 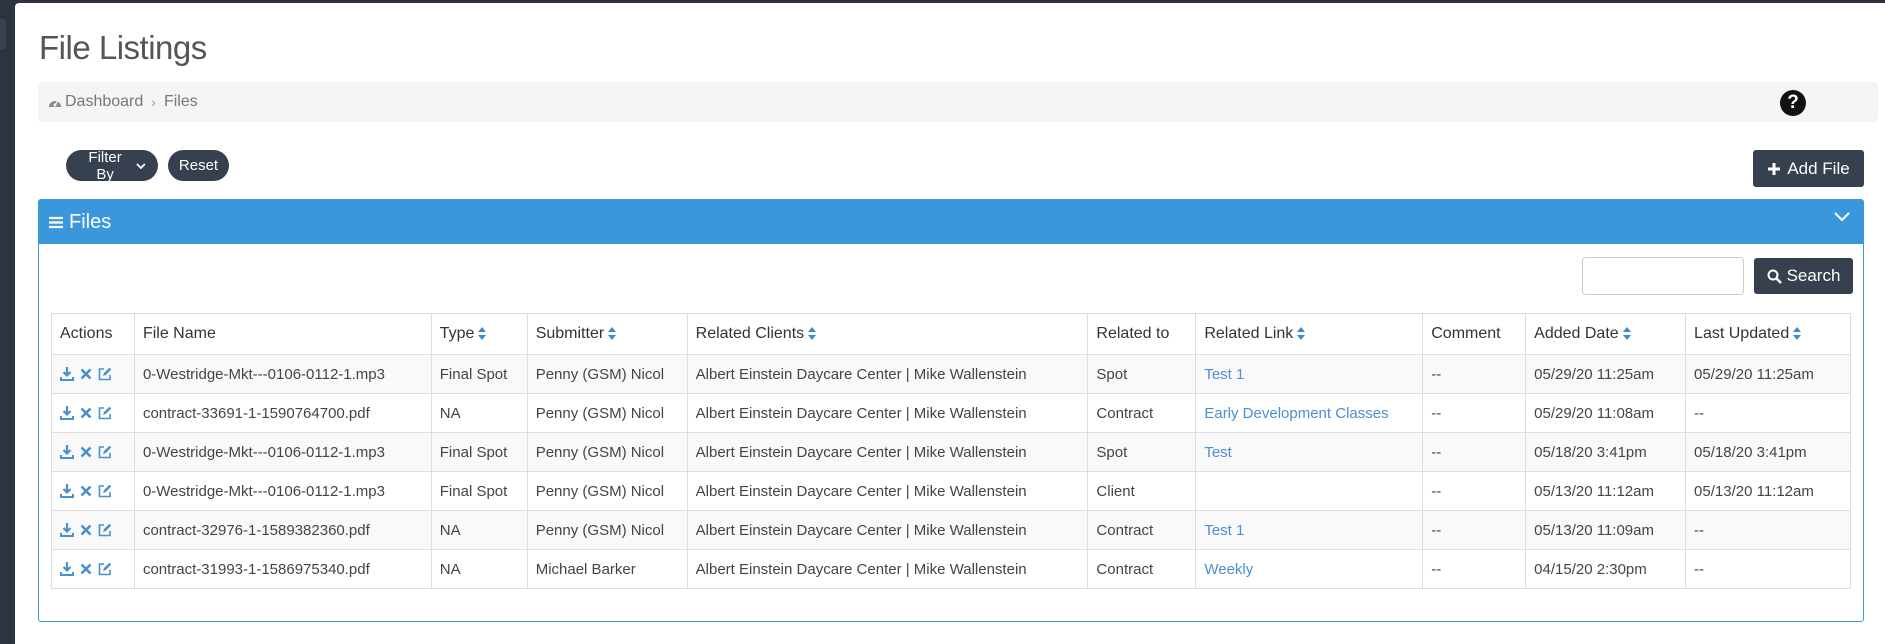 What do you see at coordinates (105, 165) in the screenshot?
I see `filter-by-label: Filter By` at bounding box center [105, 165].